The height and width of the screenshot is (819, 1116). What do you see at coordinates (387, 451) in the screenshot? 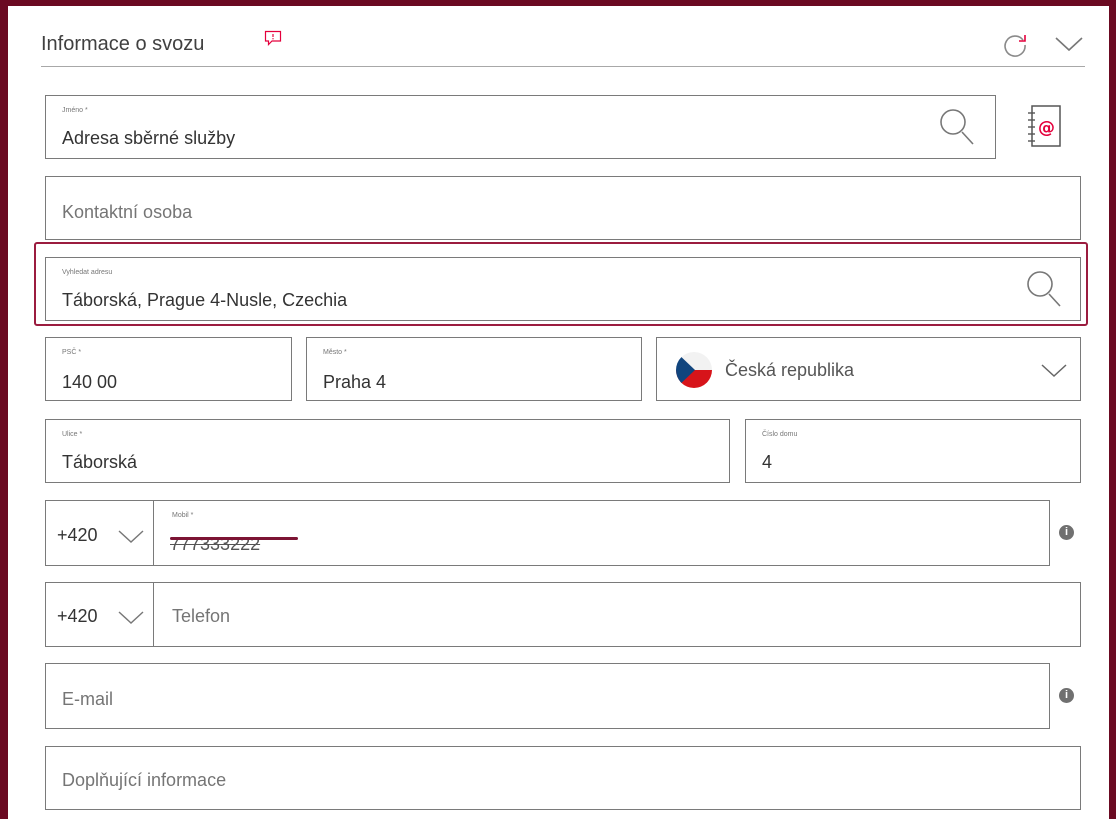
I see `street-field: Ulice * Táborská` at bounding box center [387, 451].